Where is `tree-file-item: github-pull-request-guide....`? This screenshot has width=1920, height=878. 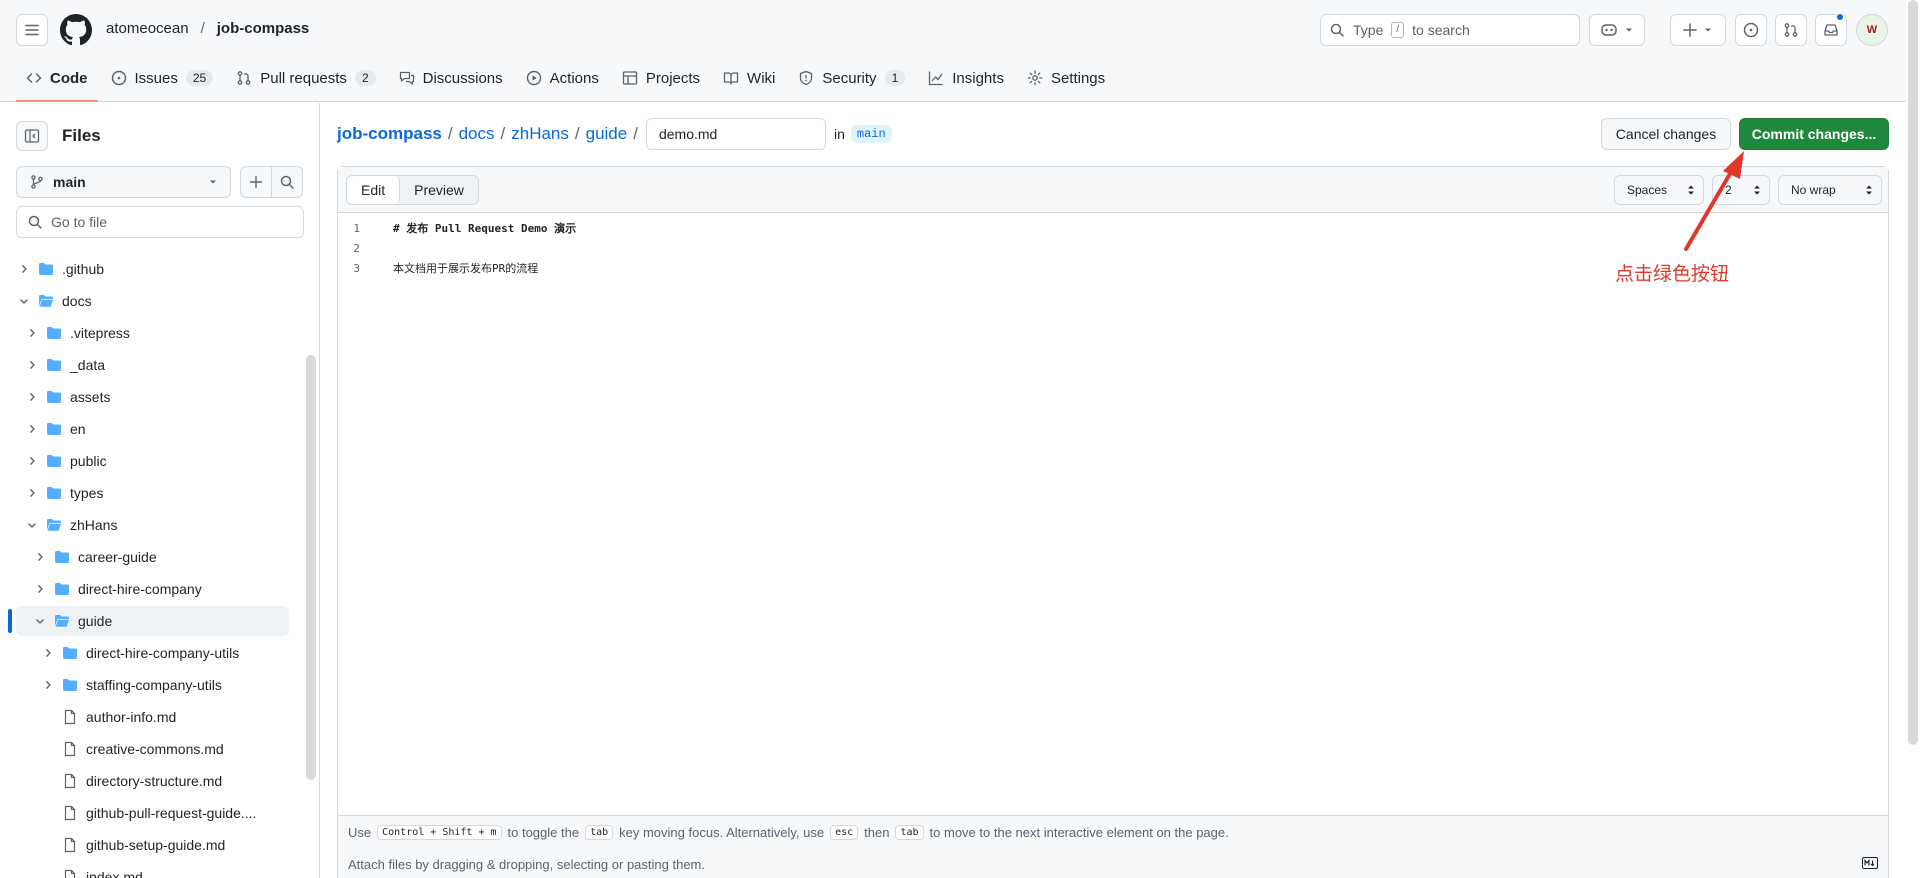
tree-file-item: github-pull-request-guide.... is located at coordinates (152, 813).